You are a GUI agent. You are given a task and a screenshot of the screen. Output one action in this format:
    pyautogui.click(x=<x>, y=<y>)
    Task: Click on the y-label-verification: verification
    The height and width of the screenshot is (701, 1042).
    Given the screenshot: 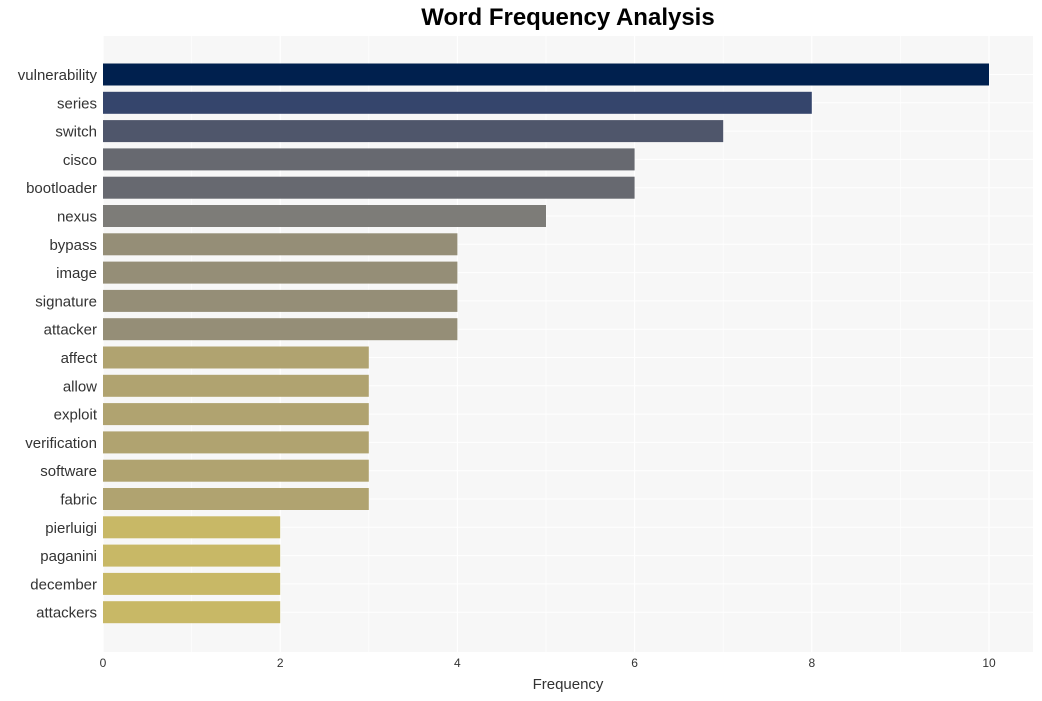 What is the action you would take?
    pyautogui.click(x=61, y=443)
    